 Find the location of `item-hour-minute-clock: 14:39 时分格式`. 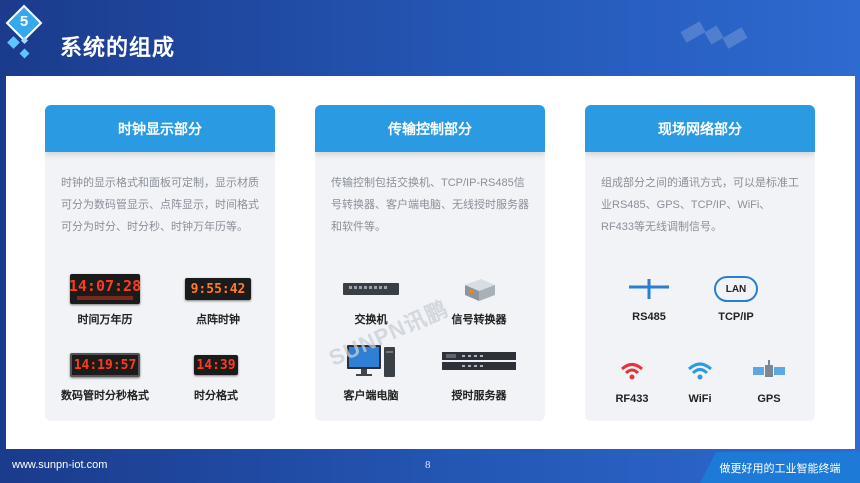

item-hour-minute-clock: 14:39 时分格式 is located at coordinates (216, 375).